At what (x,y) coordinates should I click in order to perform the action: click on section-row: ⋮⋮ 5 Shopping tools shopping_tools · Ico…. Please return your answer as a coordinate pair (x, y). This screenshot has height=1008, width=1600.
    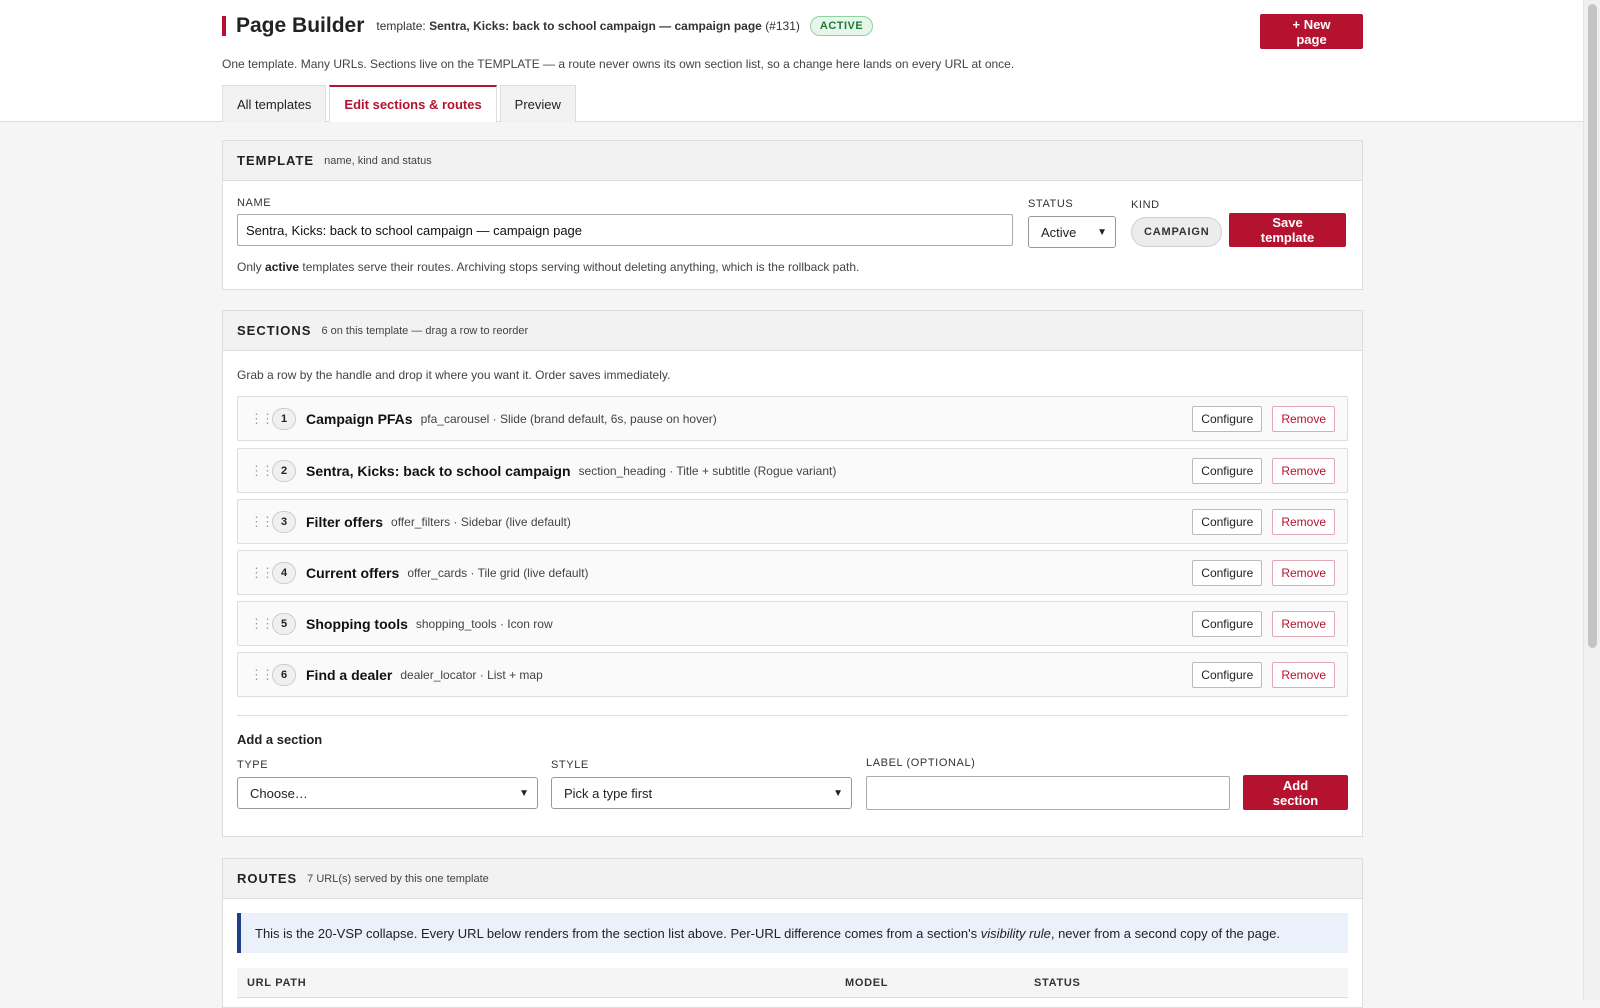
    Looking at the image, I should click on (792, 623).